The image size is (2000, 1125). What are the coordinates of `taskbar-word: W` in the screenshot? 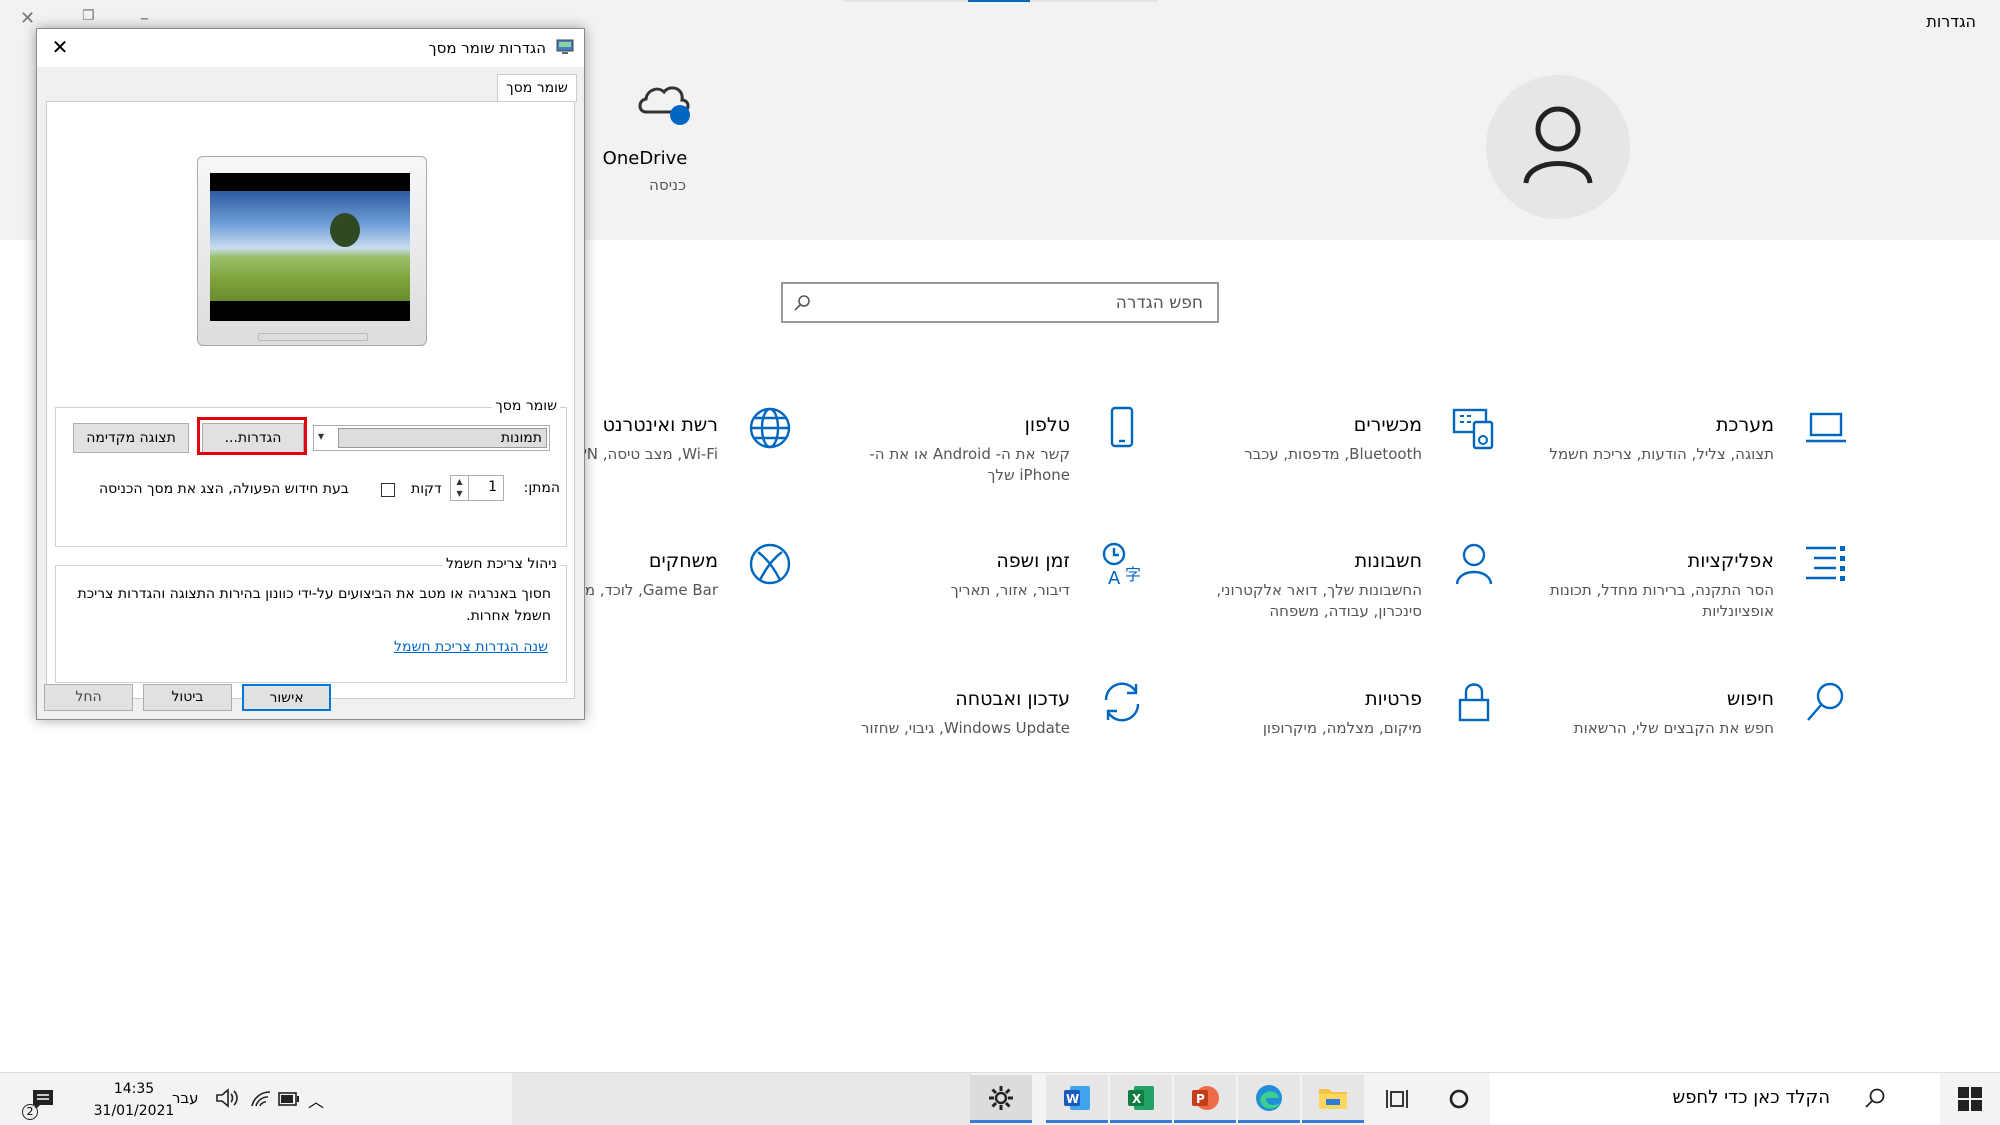 It's located at (1077, 1099).